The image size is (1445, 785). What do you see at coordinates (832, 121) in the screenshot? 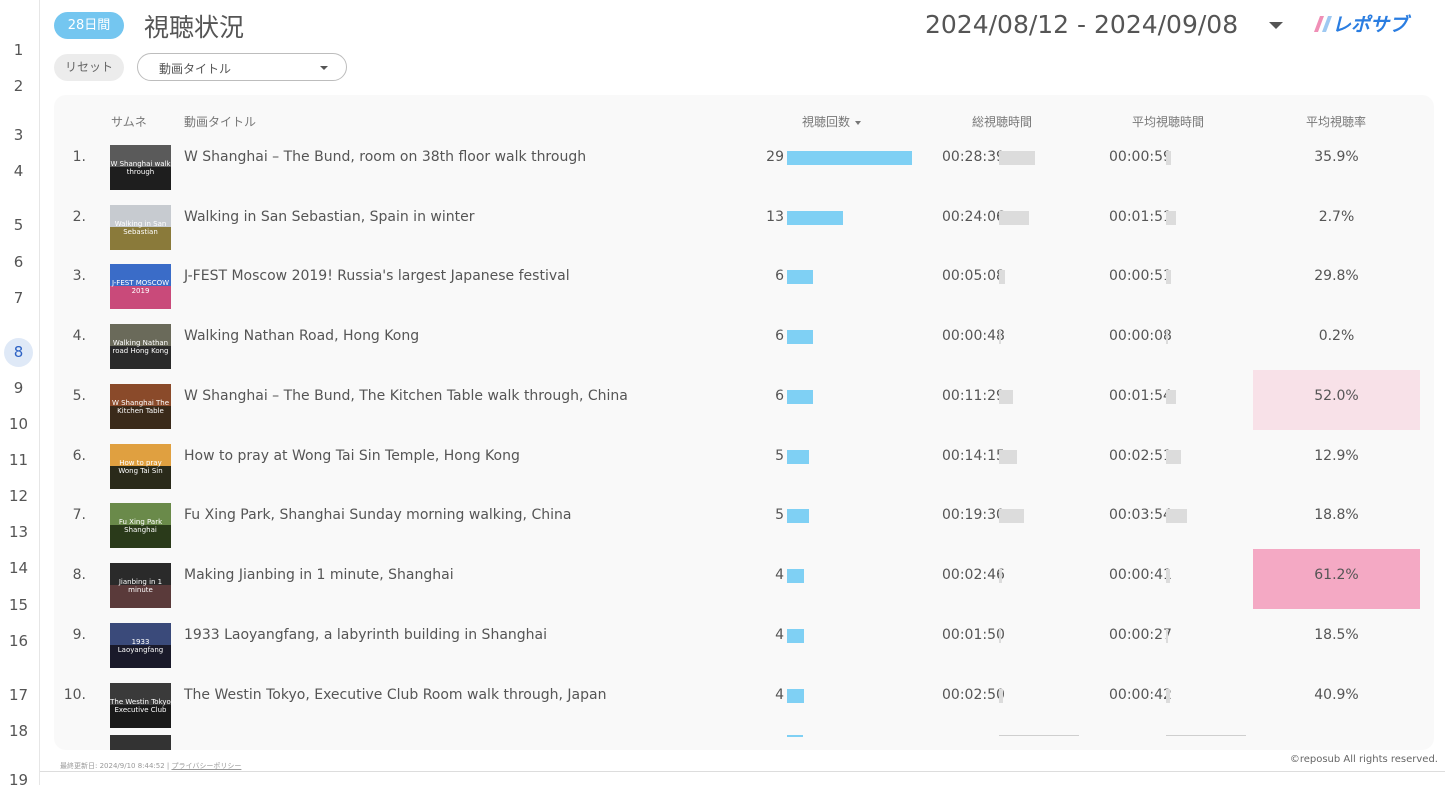
I see `column-header-views: 視聴回数` at bounding box center [832, 121].